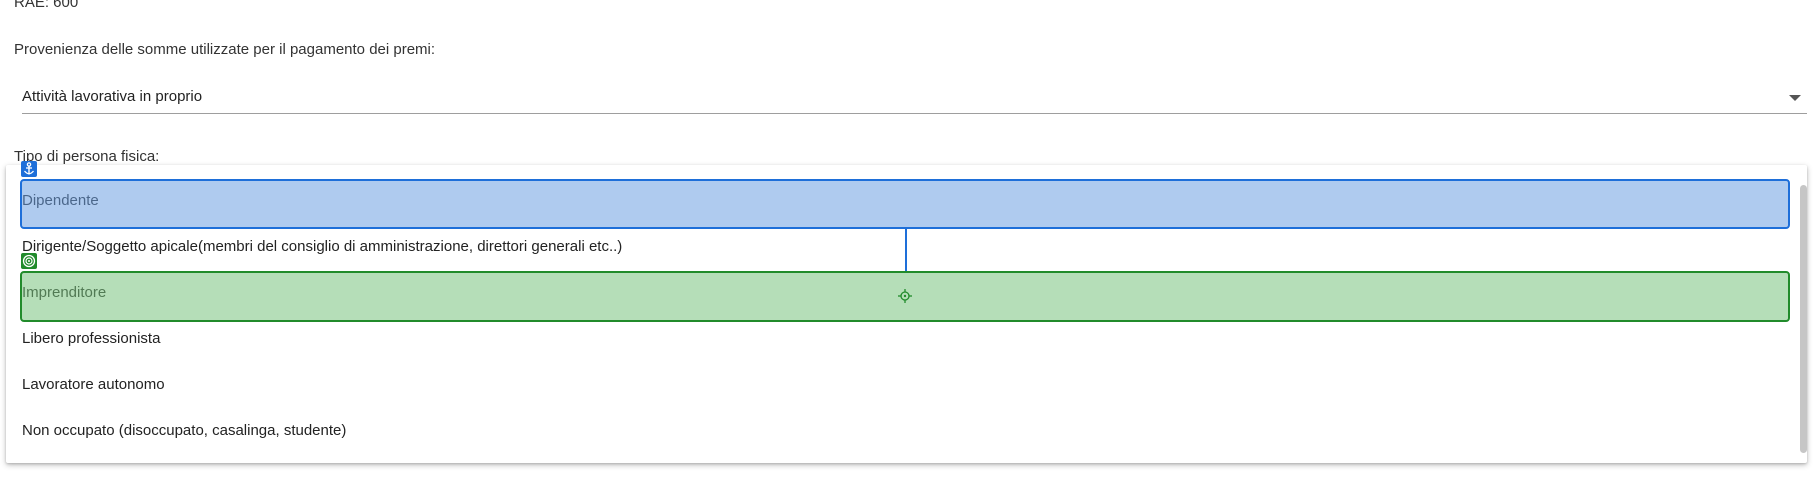 Image resolution: width=1813 pixels, height=482 pixels. I want to click on option-imprenditore: Imprenditore, so click(898, 293).